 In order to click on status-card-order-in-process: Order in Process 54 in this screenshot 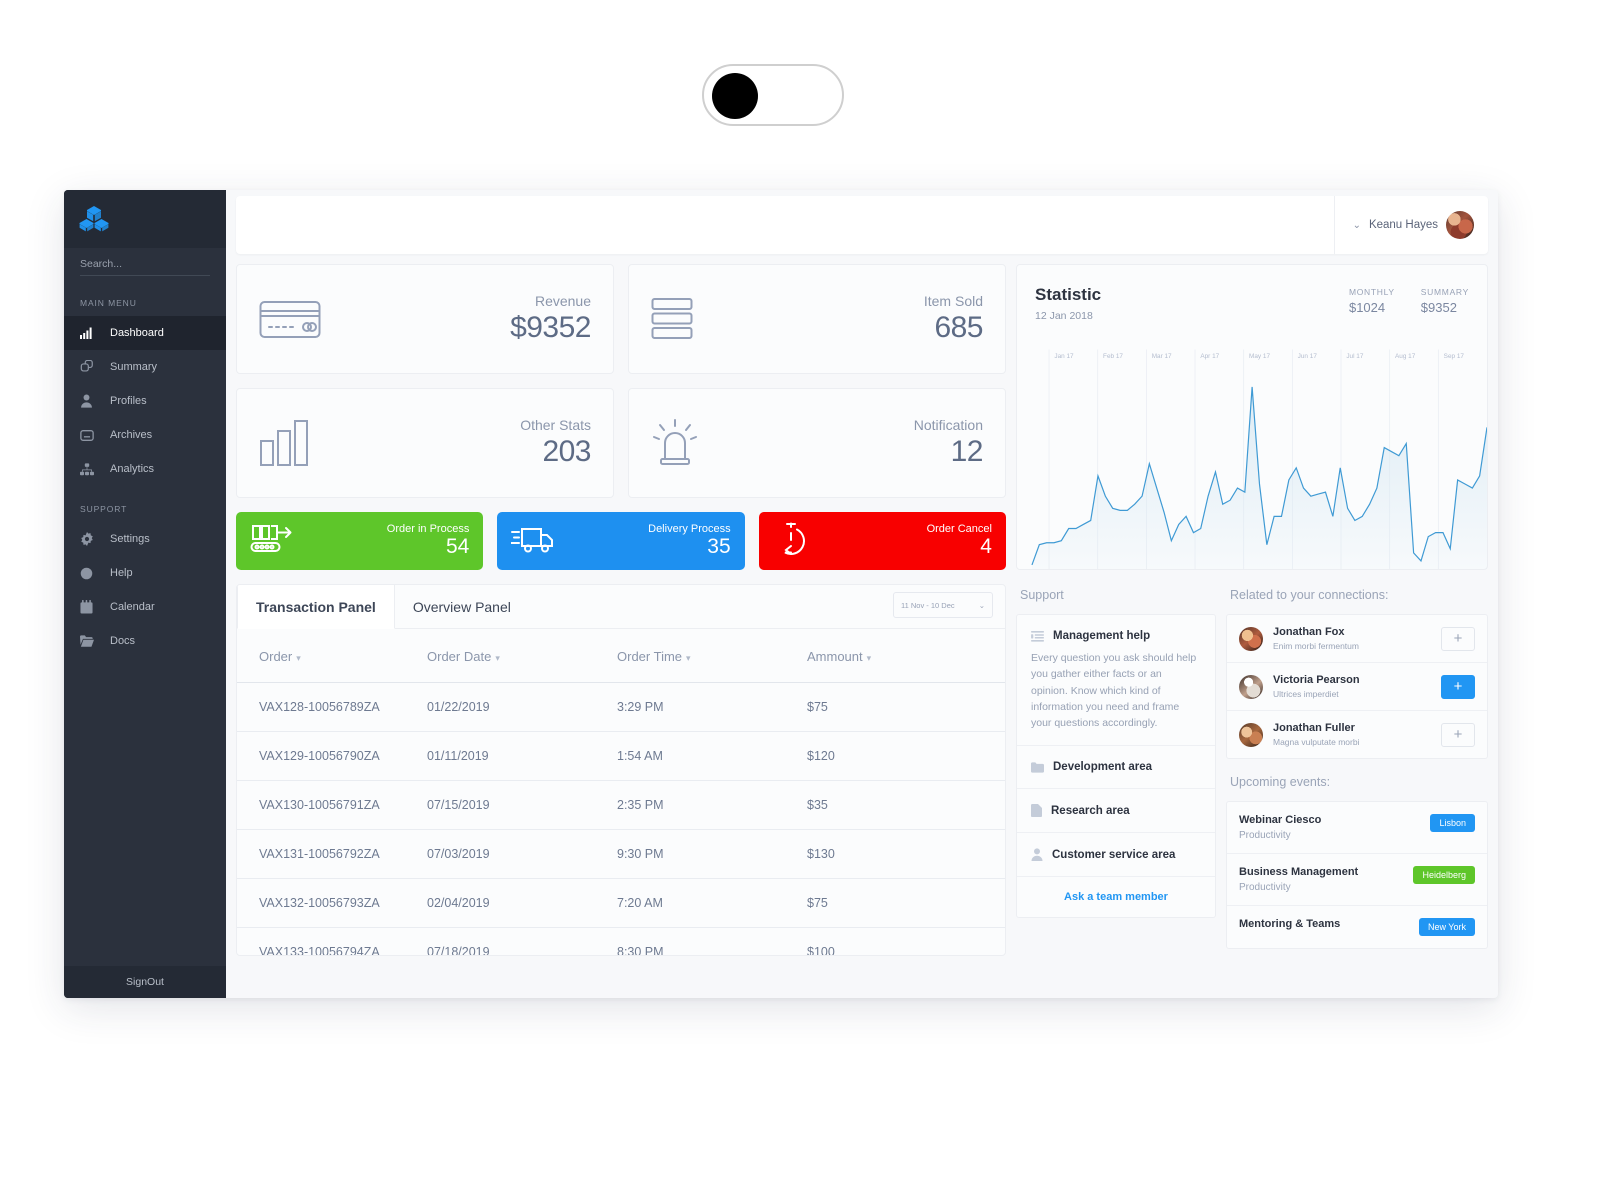, I will do `click(360, 541)`.